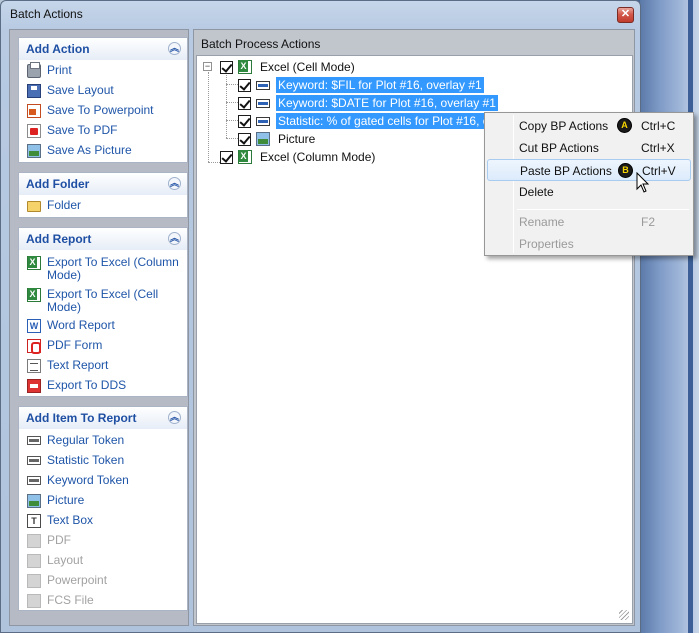 The height and width of the screenshot is (633, 699). What do you see at coordinates (624, 615) in the screenshot?
I see `resize-grip-icon` at bounding box center [624, 615].